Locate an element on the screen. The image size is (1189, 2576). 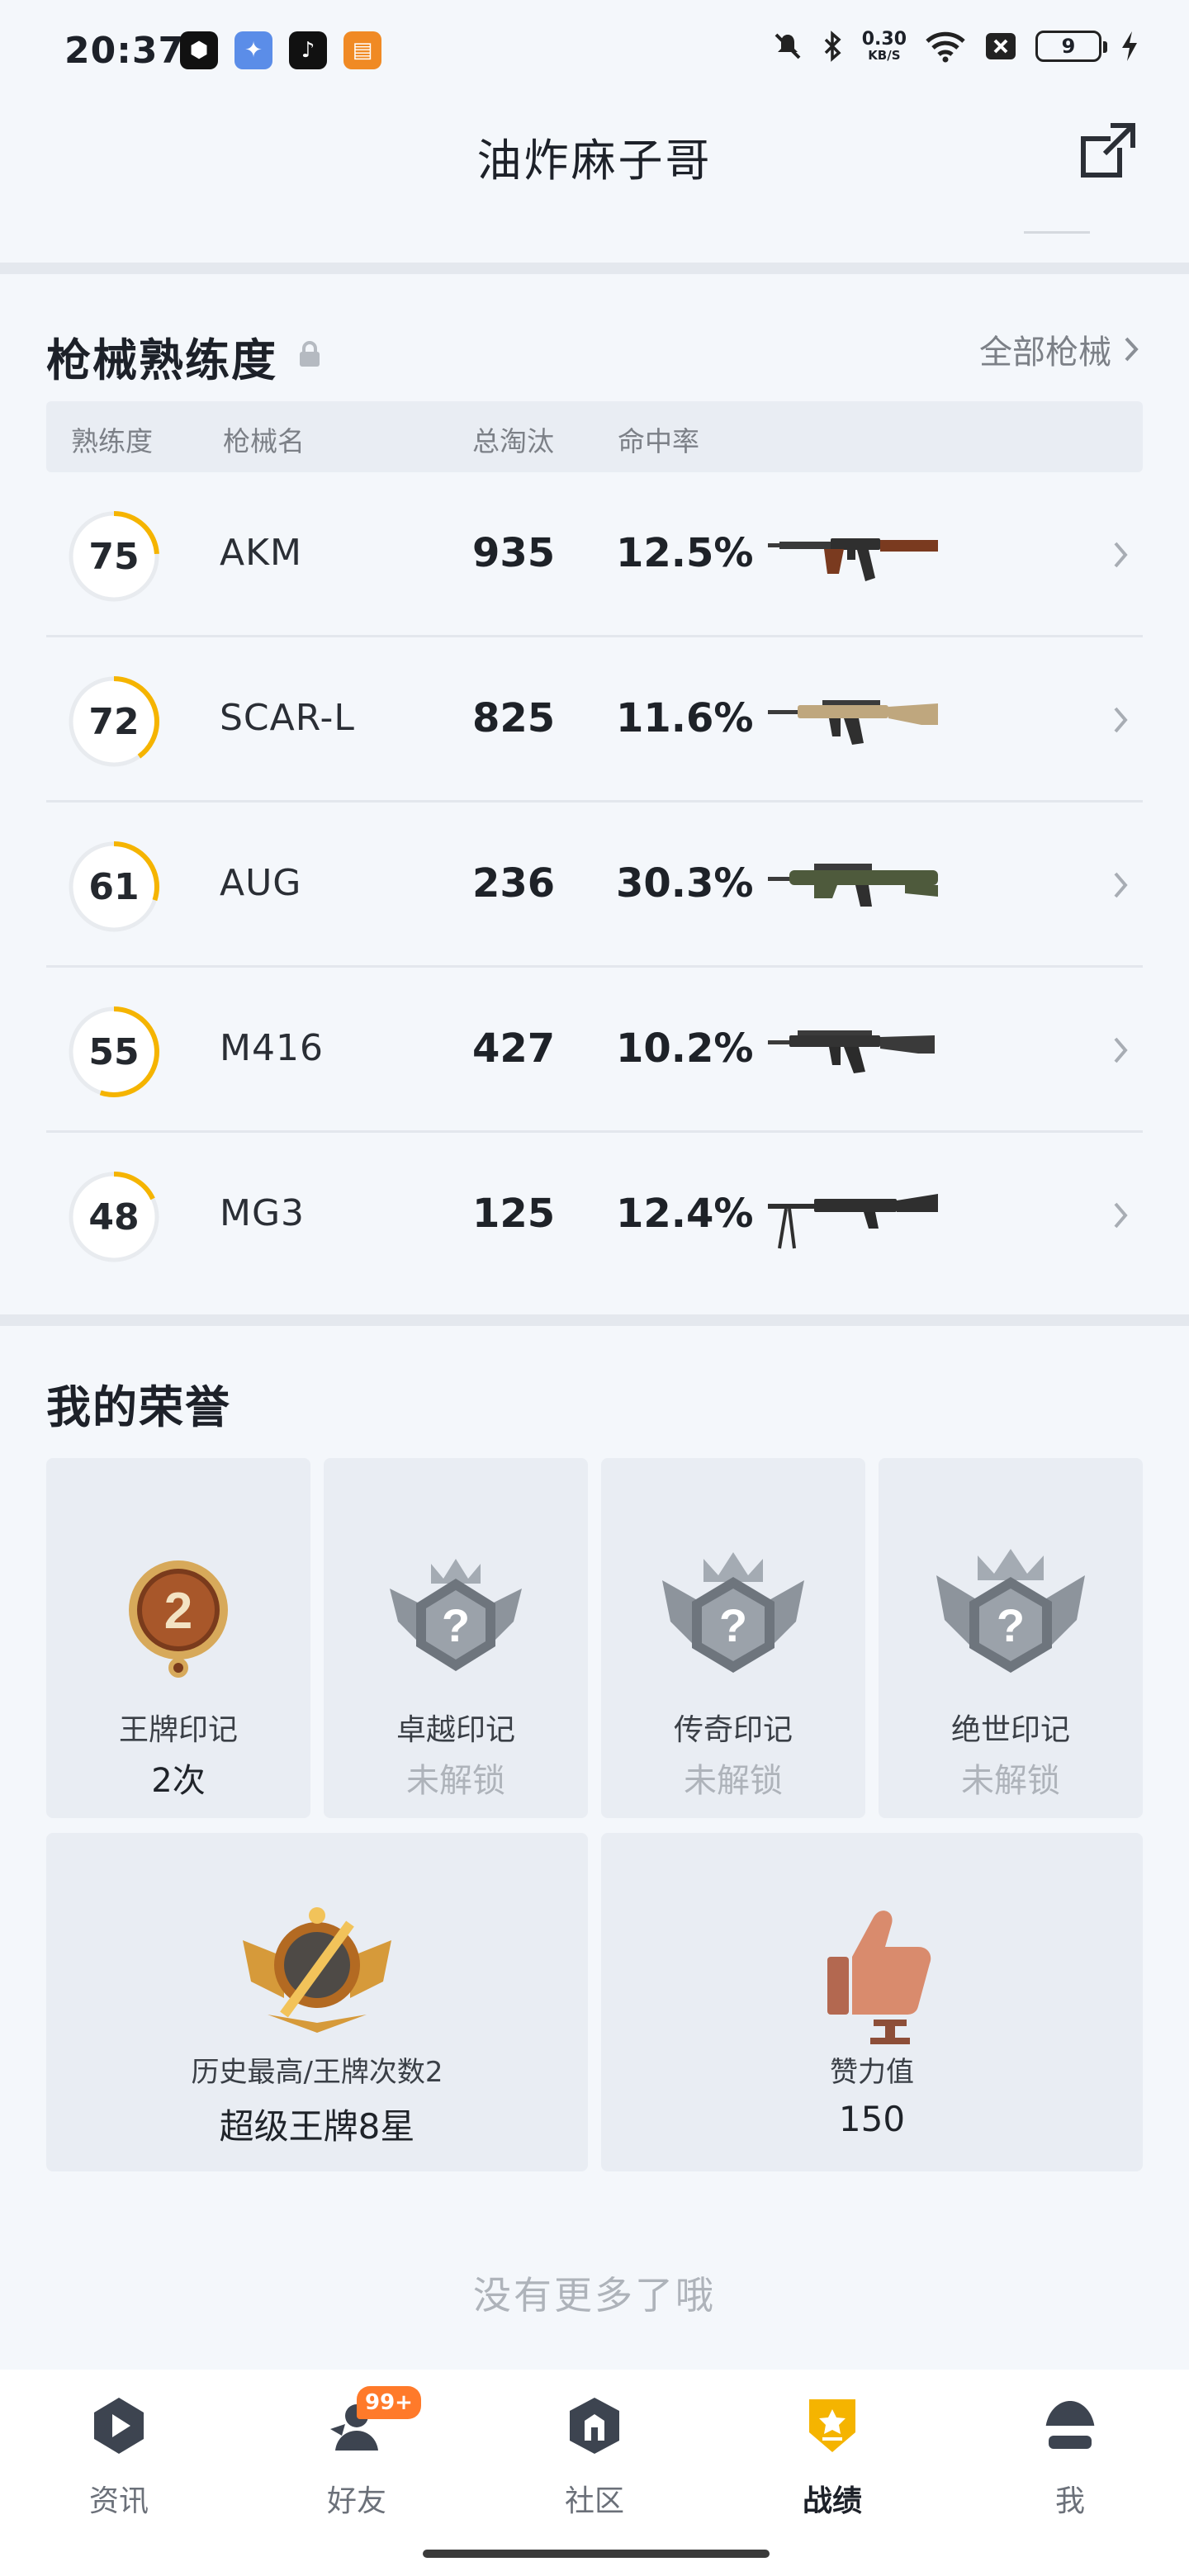
weapon-kills: 935 is located at coordinates (514, 553).